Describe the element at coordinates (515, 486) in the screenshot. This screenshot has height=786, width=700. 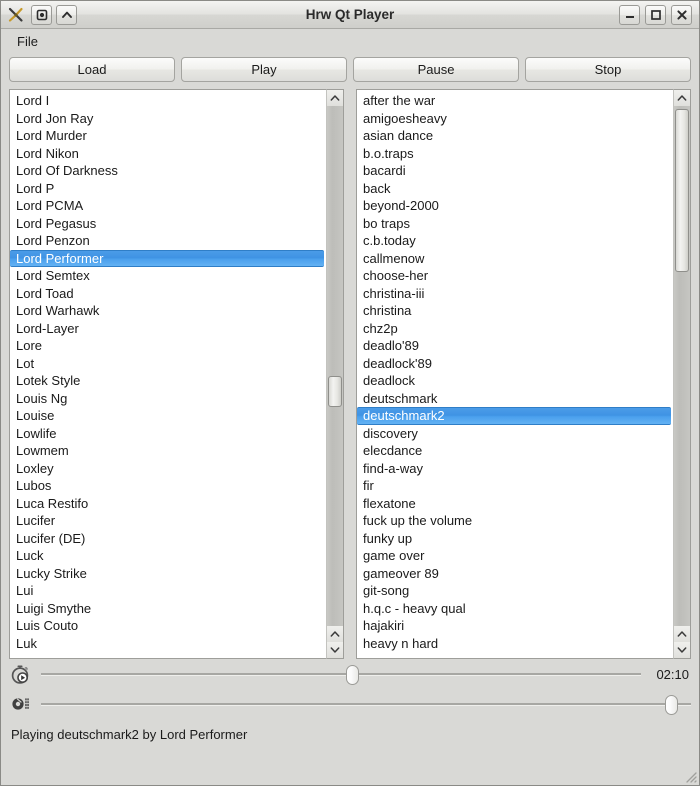
I see `track-list-item: fir` at that location.